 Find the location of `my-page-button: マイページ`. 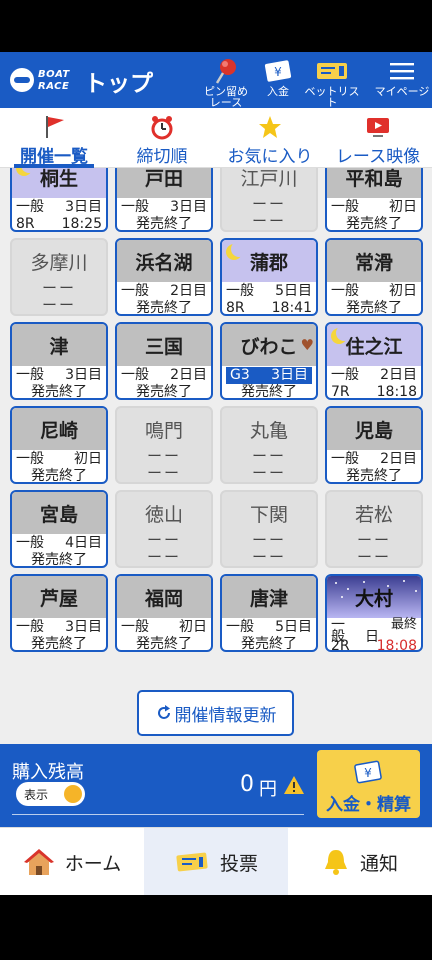

my-page-button: マイページ is located at coordinates (402, 81).